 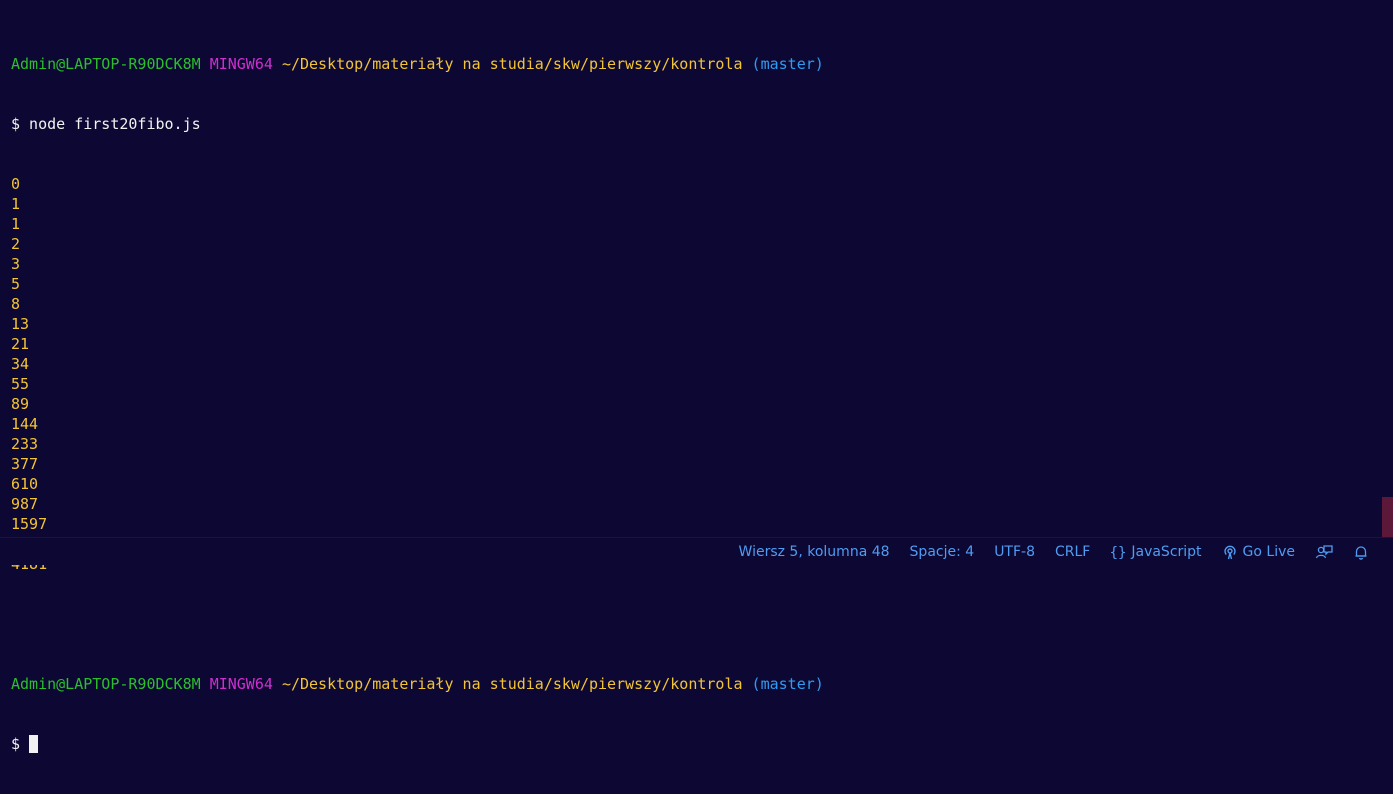 I want to click on feedback-item, so click(x=1324, y=552).